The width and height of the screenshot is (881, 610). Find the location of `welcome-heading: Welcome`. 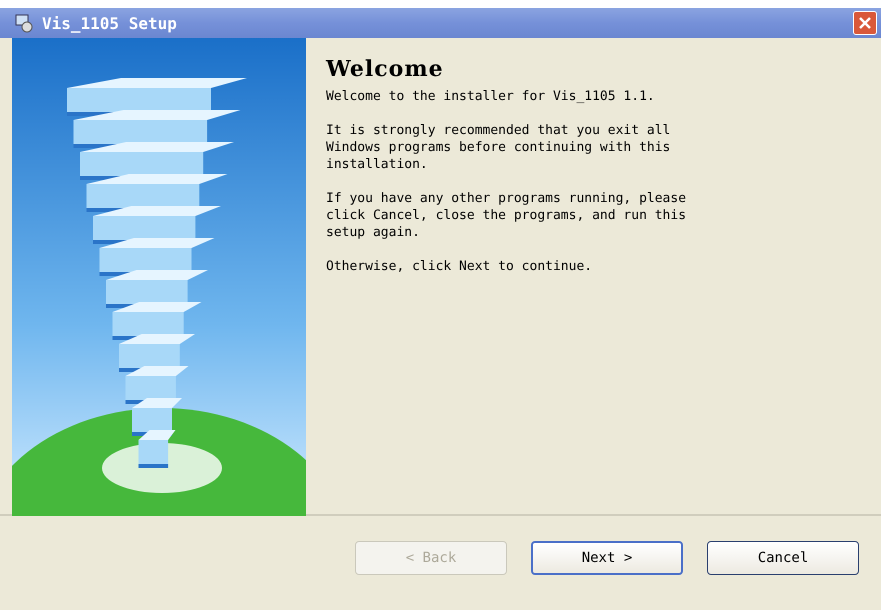

welcome-heading: Welcome is located at coordinates (385, 69).